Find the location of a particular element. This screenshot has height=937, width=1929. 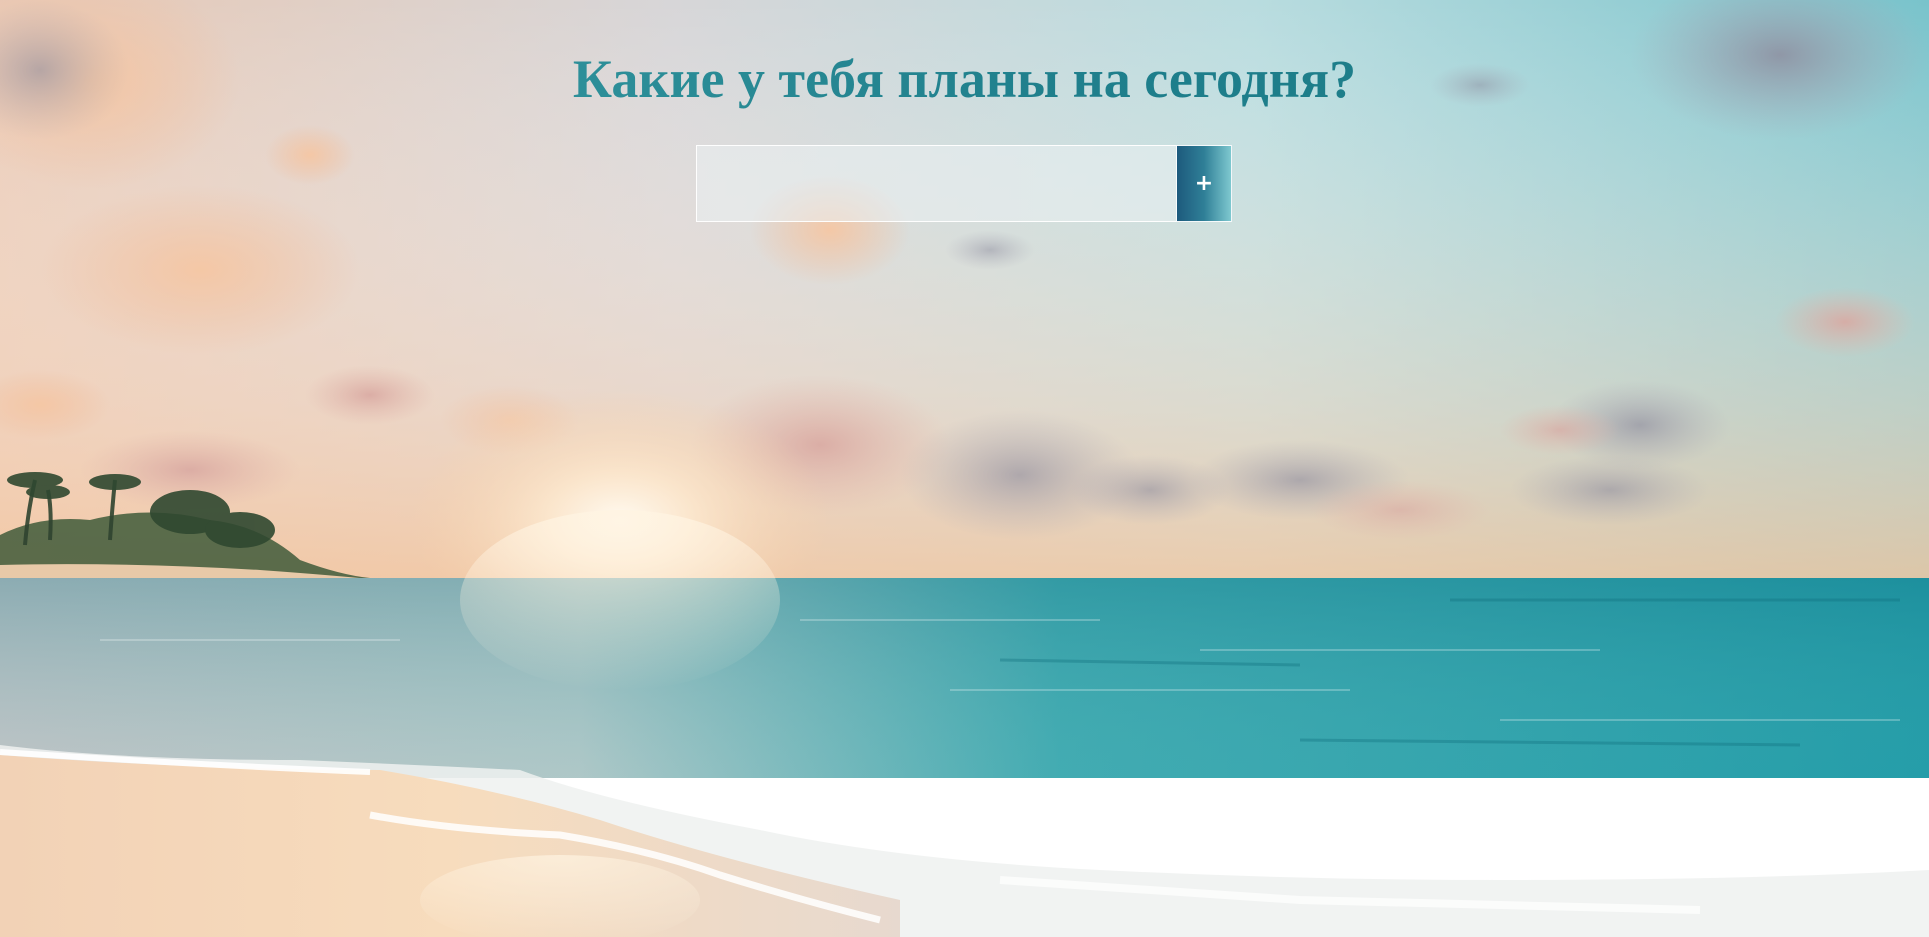

todo-form: + is located at coordinates (964, 183).